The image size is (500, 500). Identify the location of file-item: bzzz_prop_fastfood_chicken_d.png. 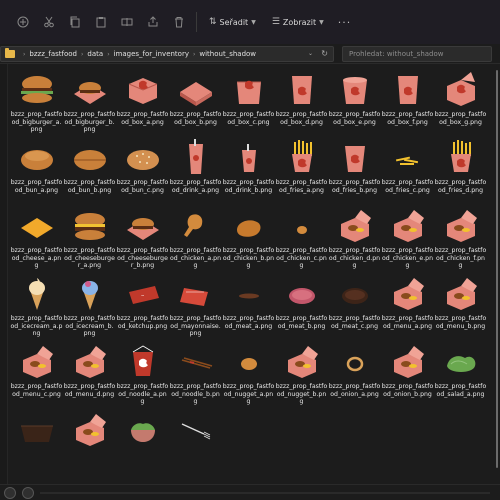
(354, 240).